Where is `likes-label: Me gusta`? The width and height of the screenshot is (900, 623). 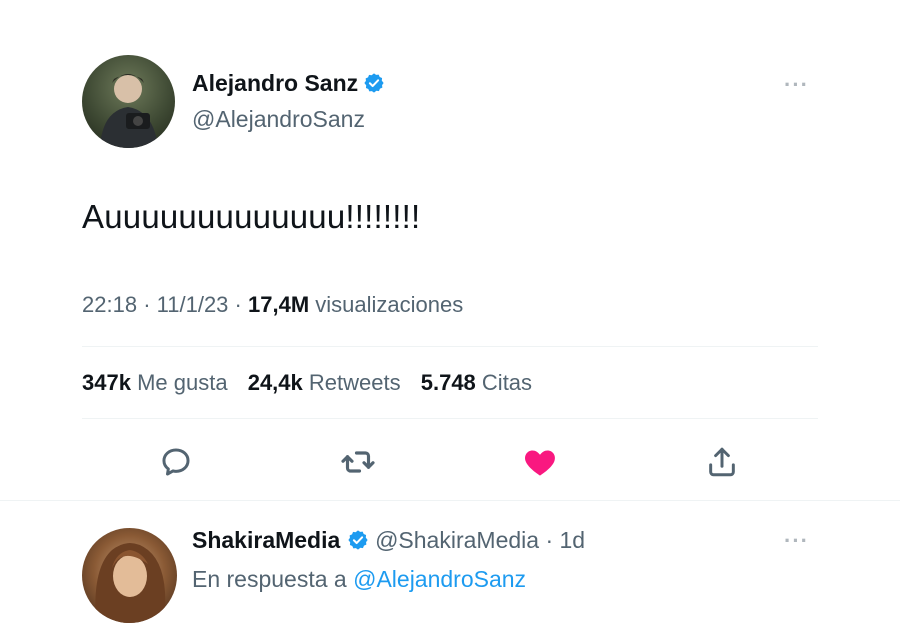 likes-label: Me gusta is located at coordinates (182, 382).